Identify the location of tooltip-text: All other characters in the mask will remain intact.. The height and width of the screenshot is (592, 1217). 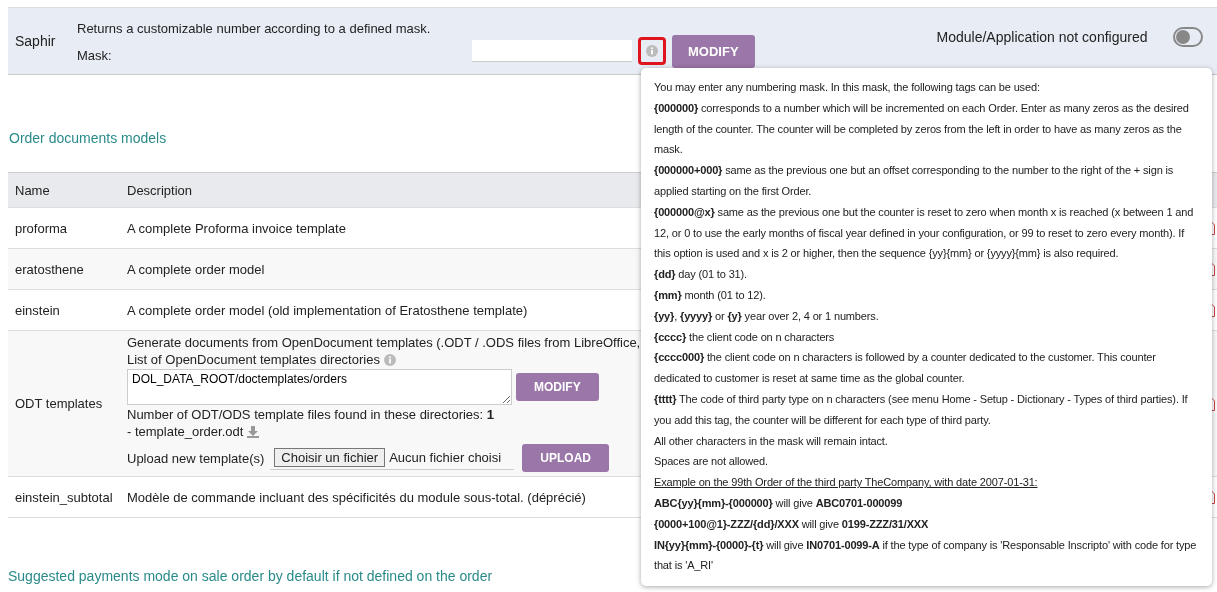
(771, 441).